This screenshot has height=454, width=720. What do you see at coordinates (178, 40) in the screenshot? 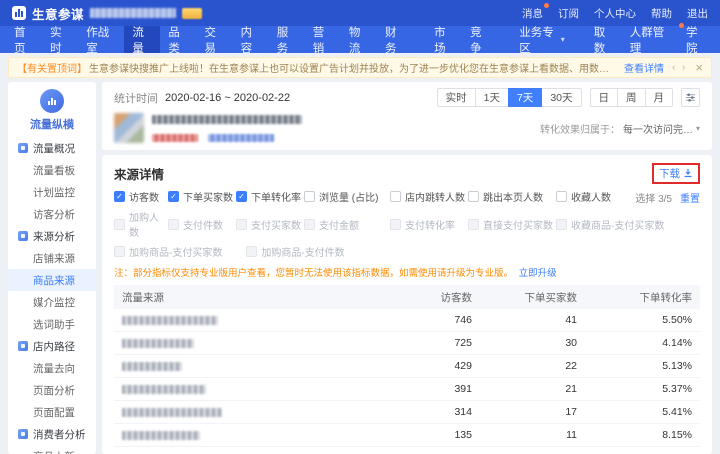
I see `nav-item-category: 品类` at bounding box center [178, 40].